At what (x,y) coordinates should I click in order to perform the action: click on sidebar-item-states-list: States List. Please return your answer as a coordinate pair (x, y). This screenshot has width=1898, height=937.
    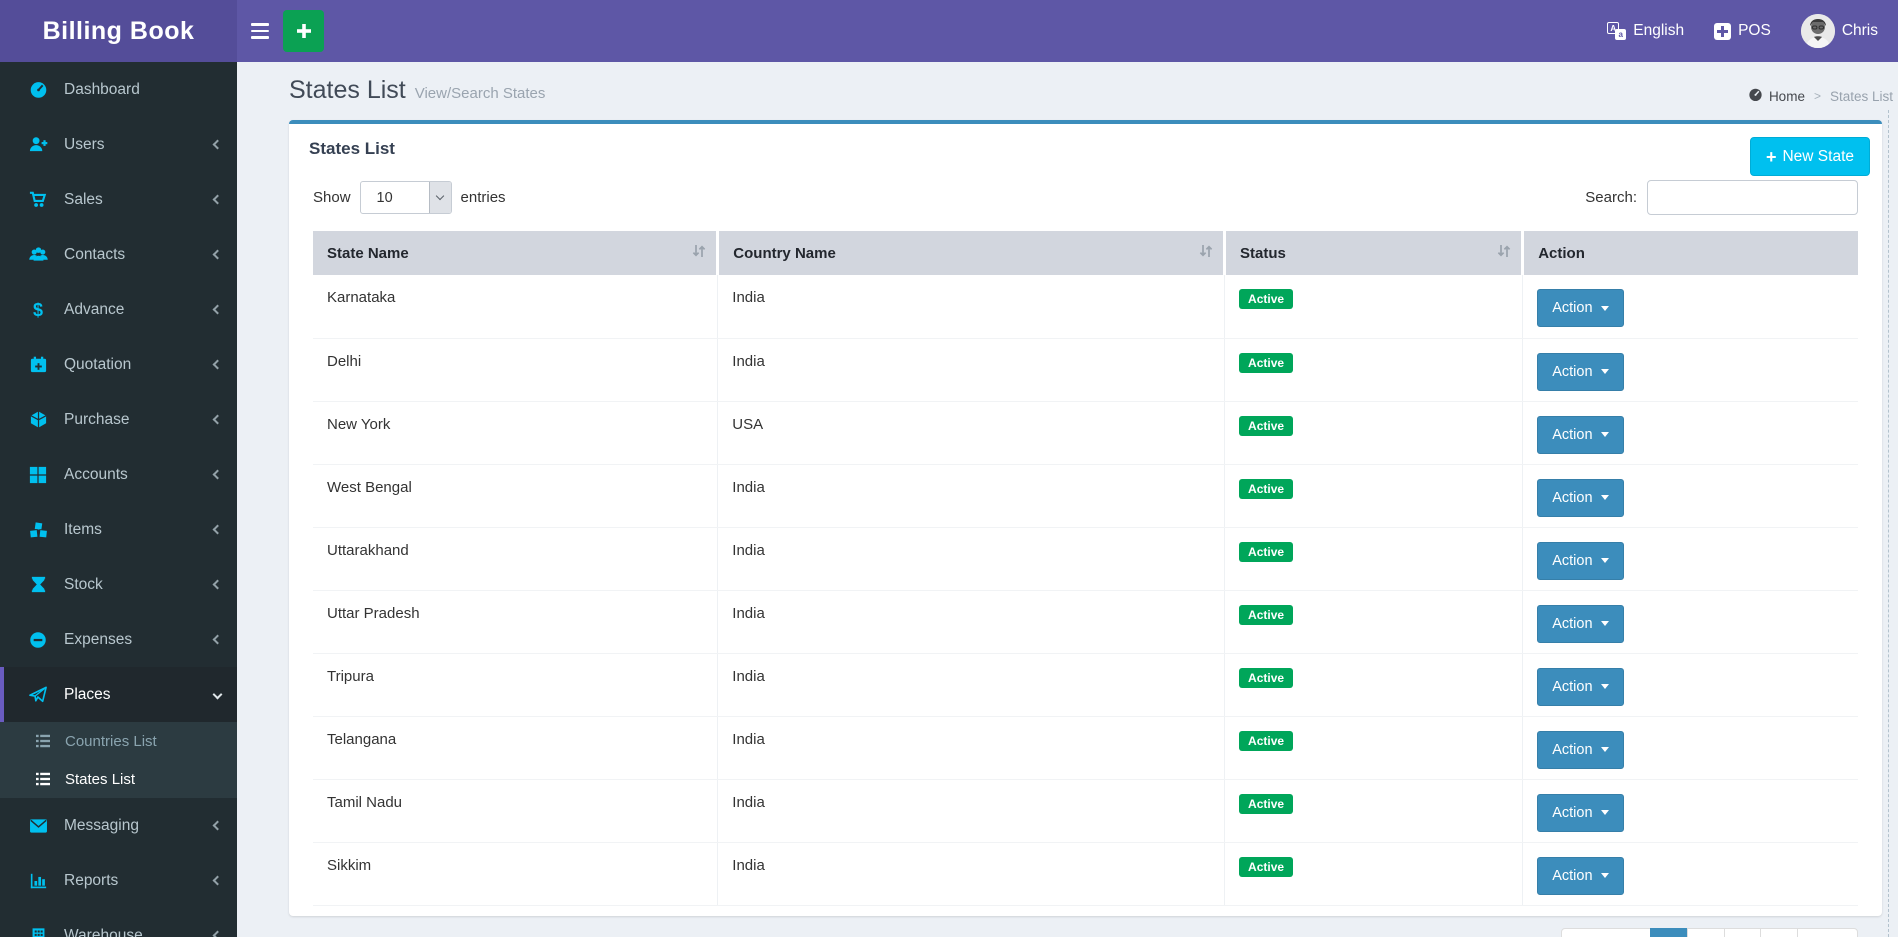
    Looking at the image, I should click on (118, 779).